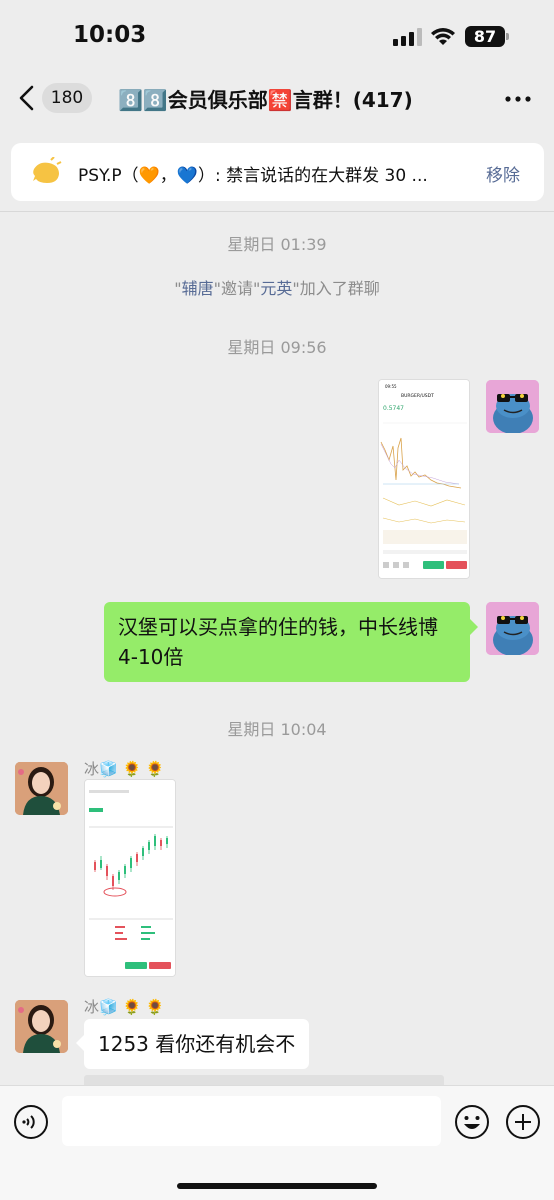 This screenshot has width=554, height=1200. I want to click on signal-icon, so click(407, 37).